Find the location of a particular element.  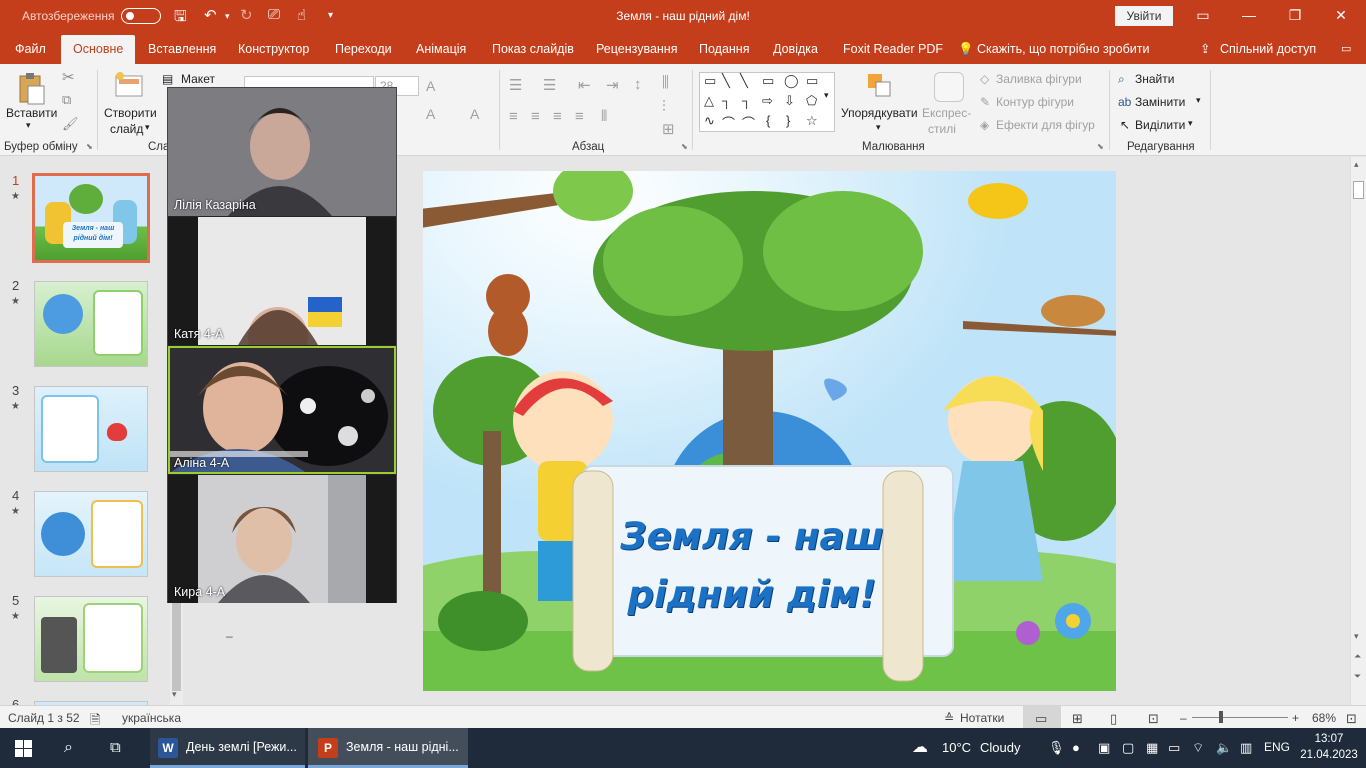

search-icon: ⌕ is located at coordinates (68, 748).